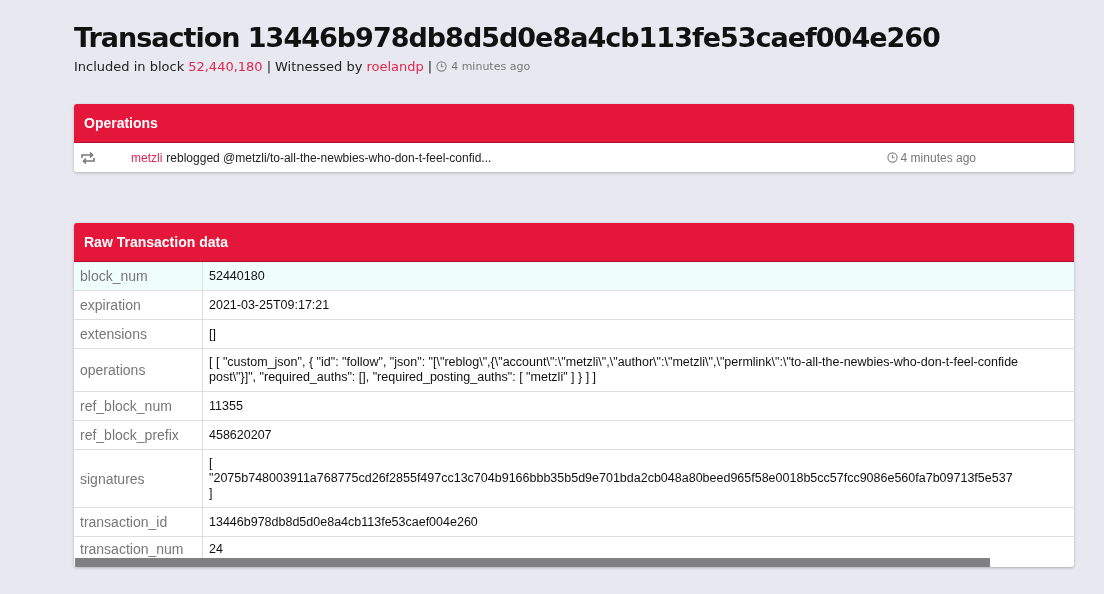 The image size is (1104, 594). Describe the element at coordinates (237, 276) in the screenshot. I see `field-value: 52440180` at that location.